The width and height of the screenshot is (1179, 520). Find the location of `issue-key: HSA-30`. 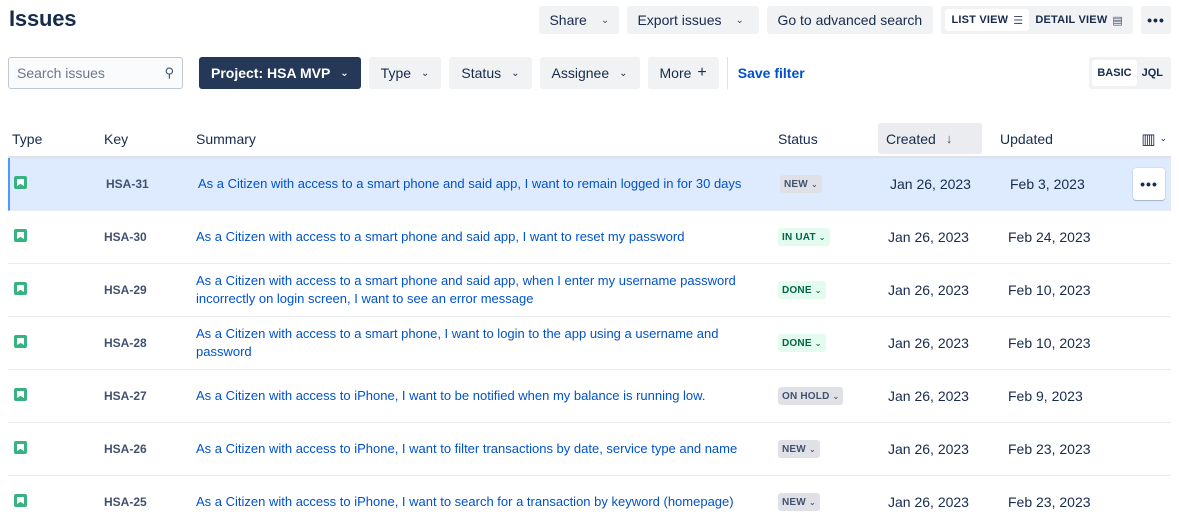

issue-key: HSA-30 is located at coordinates (136, 237).